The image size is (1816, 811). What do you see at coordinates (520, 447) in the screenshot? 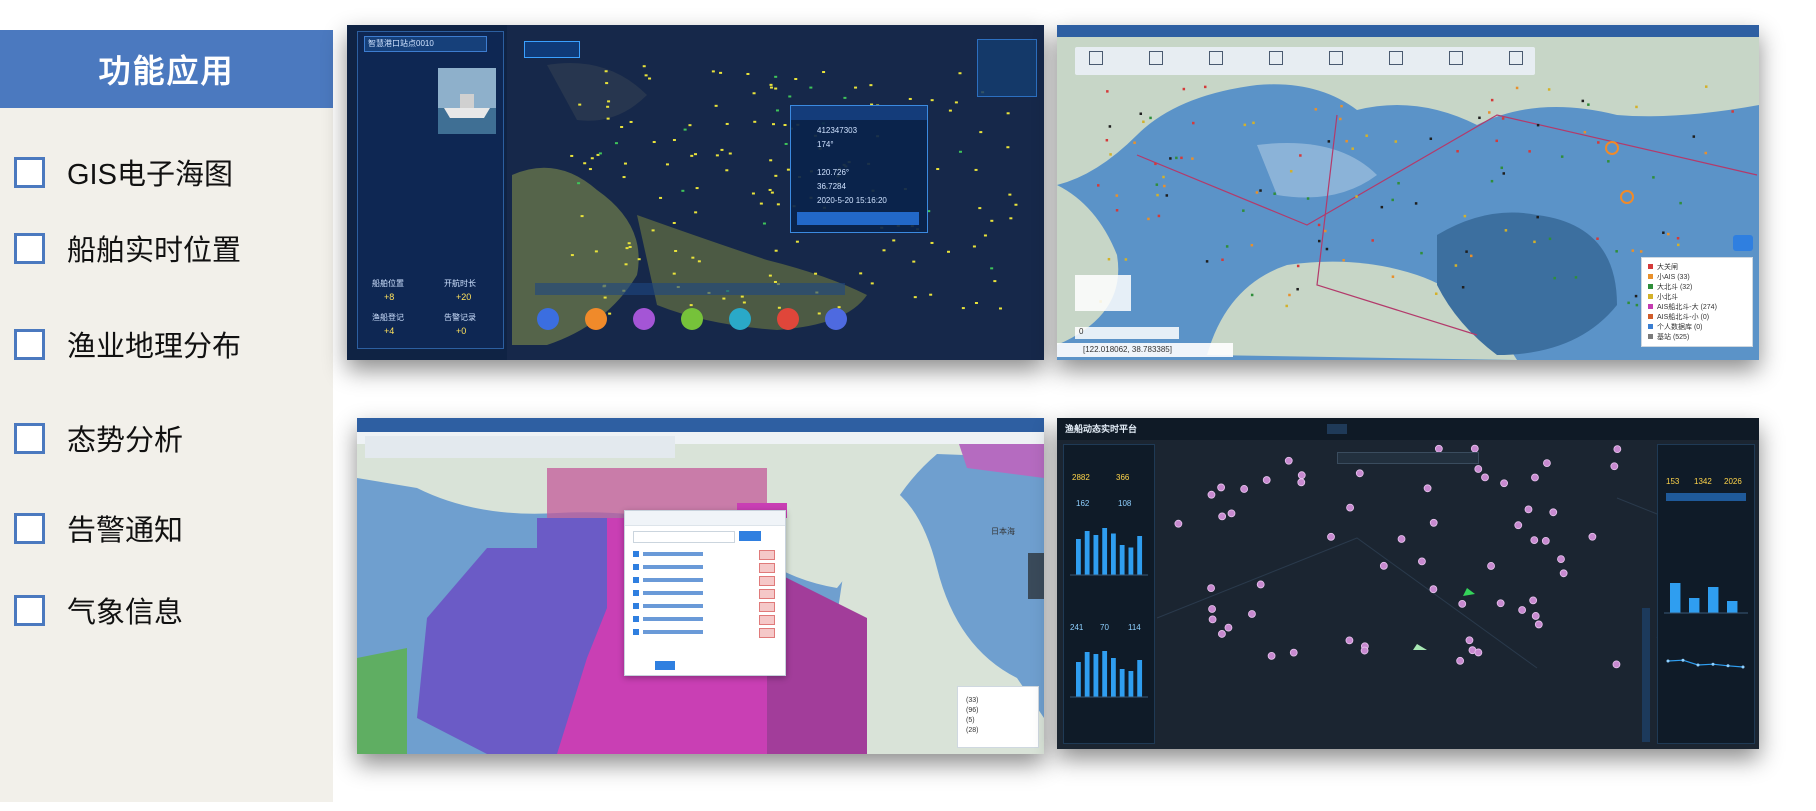
I see `fishery-toolbar` at bounding box center [520, 447].